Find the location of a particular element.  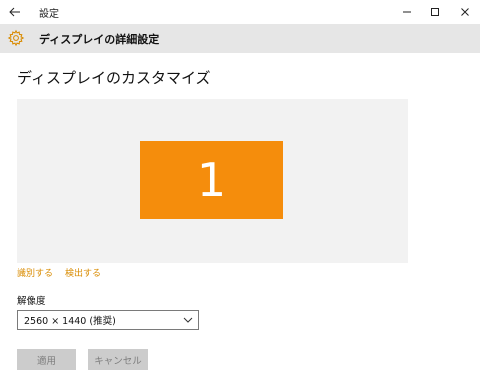

maximize-icon is located at coordinates (435, 12).